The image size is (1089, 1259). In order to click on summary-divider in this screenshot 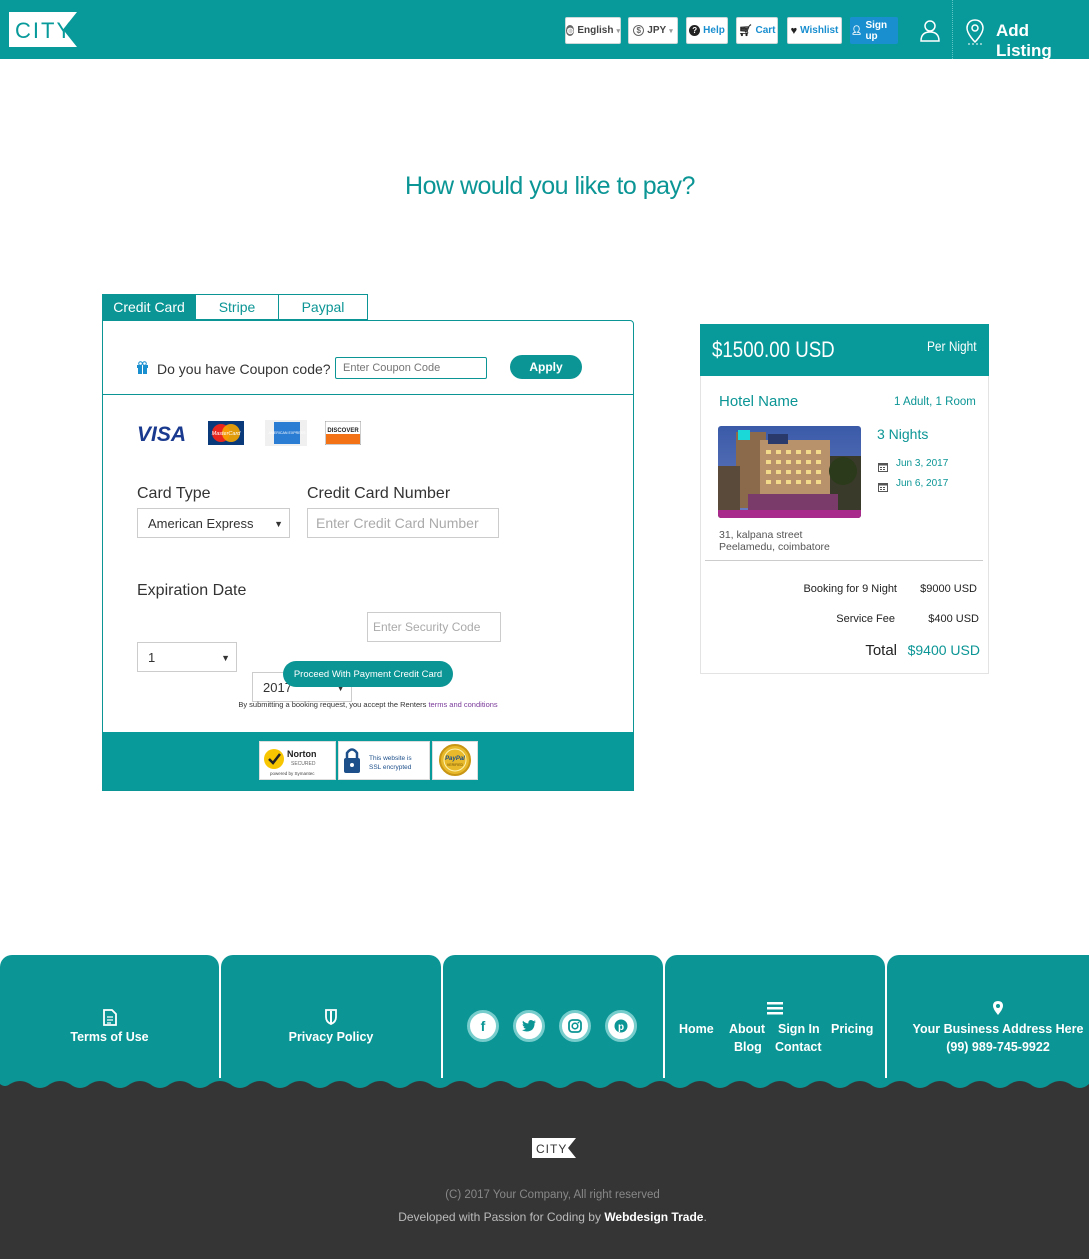, I will do `click(844, 560)`.